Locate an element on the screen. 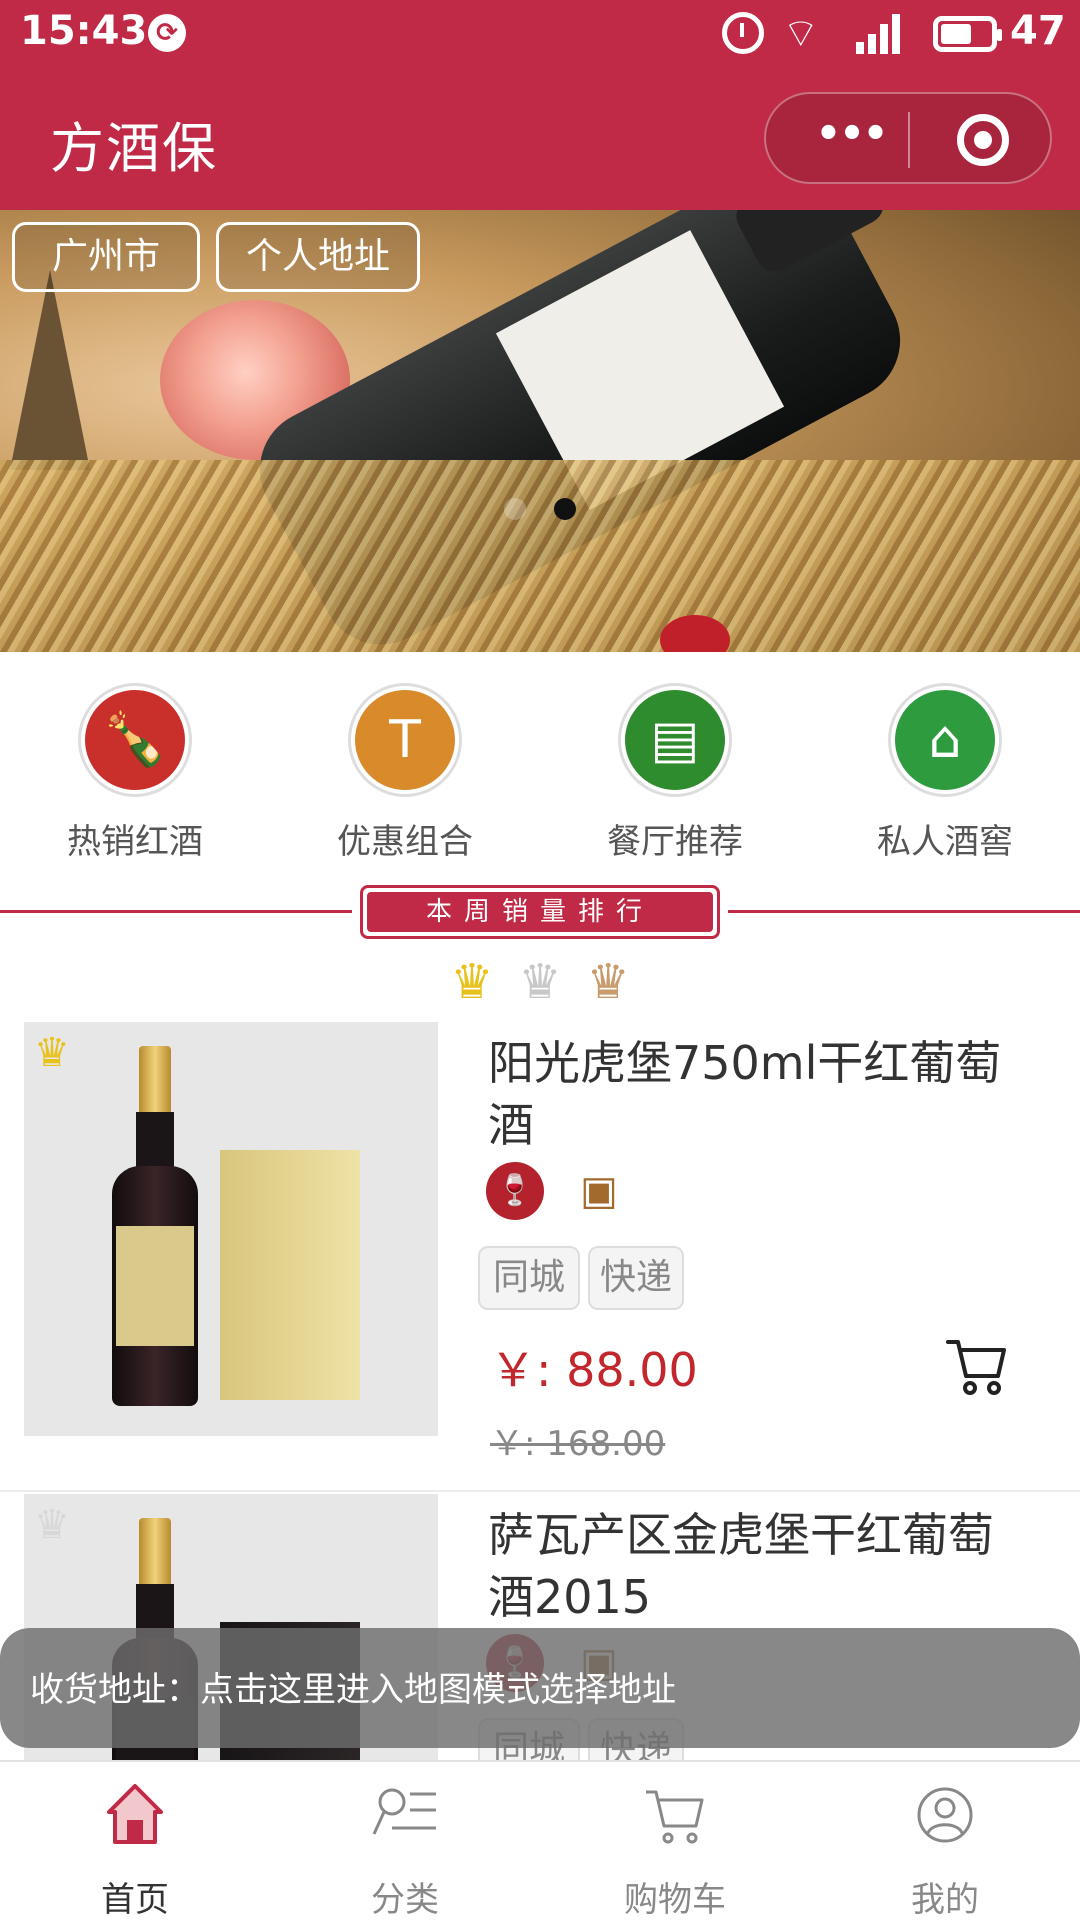 The width and height of the screenshot is (1080, 1920). ranking-title: 本周销量排行 is located at coordinates (540, 912).